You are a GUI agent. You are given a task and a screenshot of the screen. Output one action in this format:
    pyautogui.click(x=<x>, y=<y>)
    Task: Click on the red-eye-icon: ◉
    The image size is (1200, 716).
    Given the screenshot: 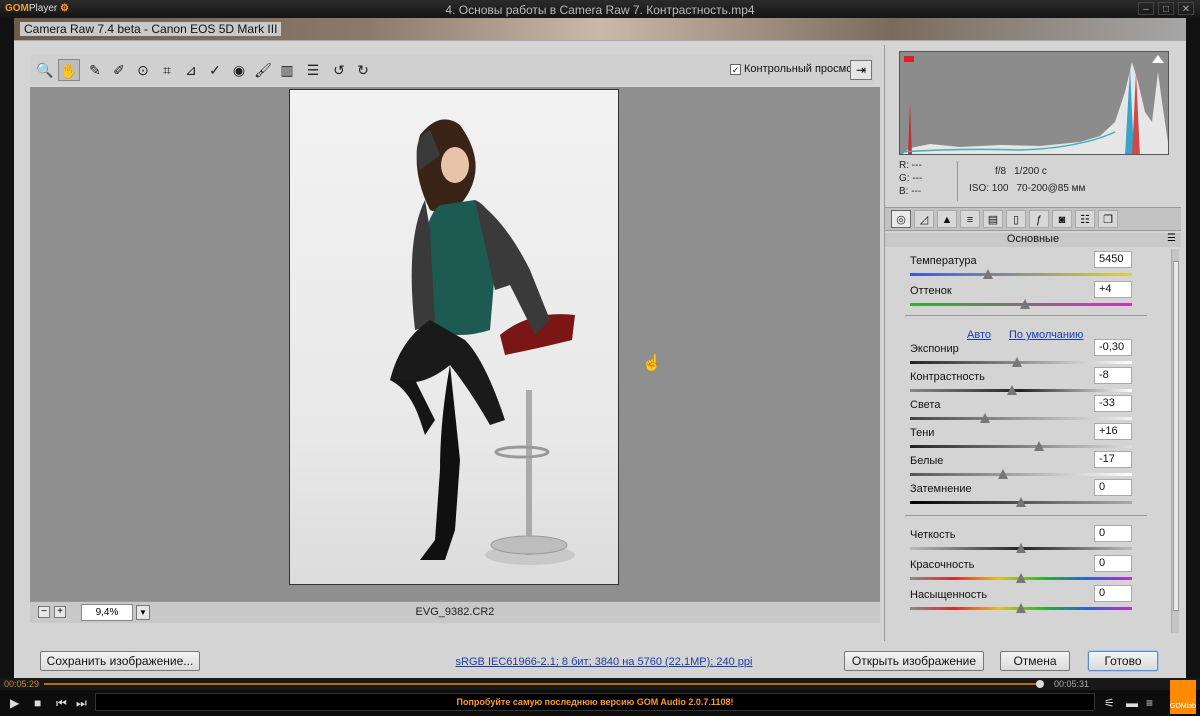 What is the action you would take?
    pyautogui.click(x=239, y=70)
    